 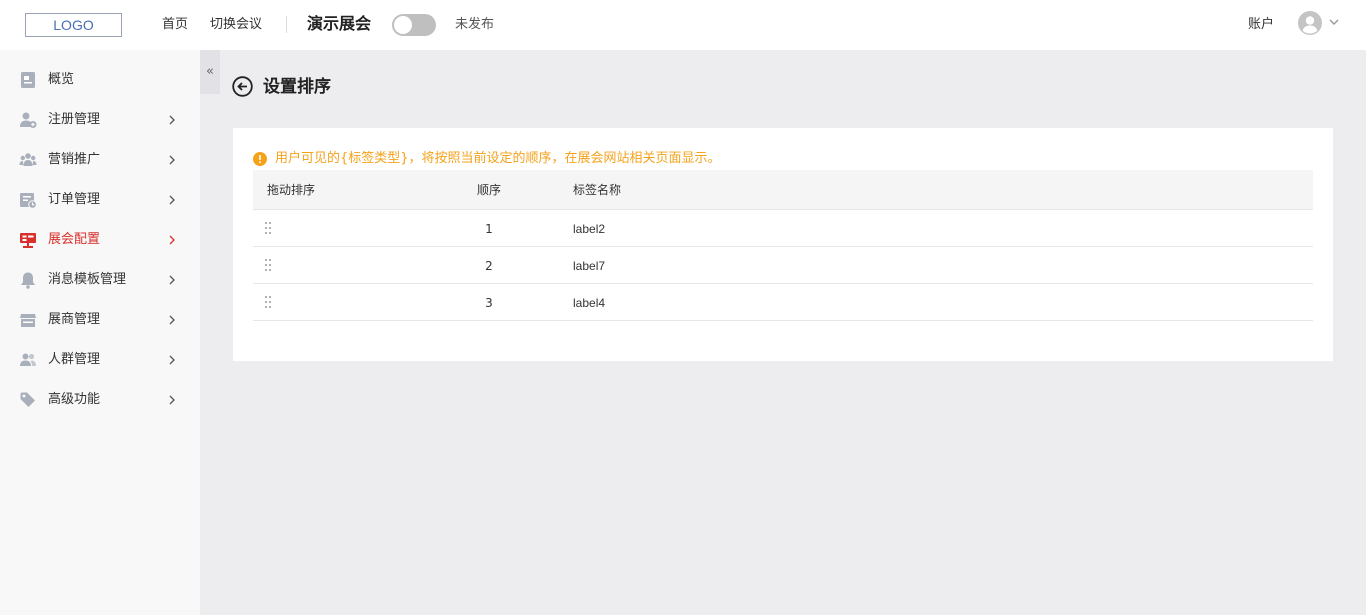 I want to click on sidebar-item-label: 展会配置, so click(x=74, y=239).